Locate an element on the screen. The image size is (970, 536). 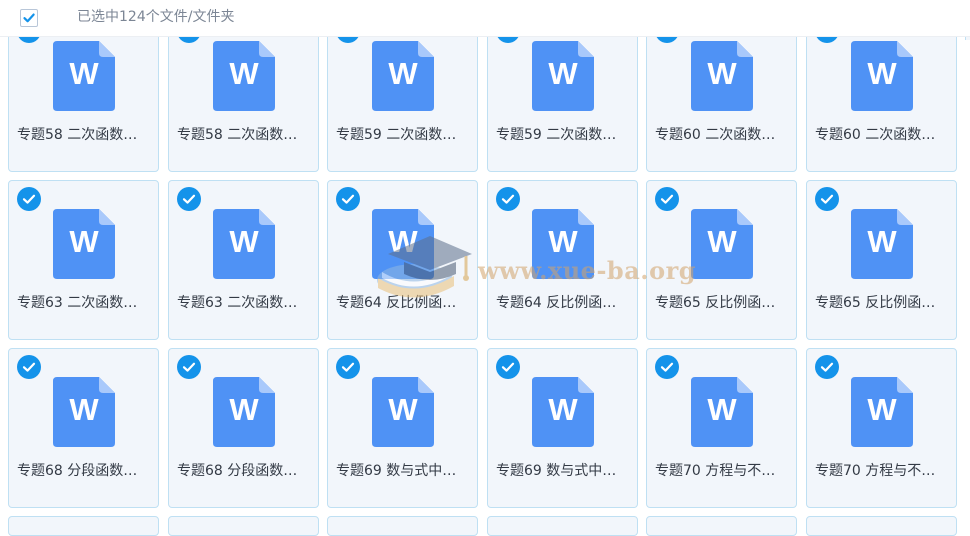
selection-count-text: 已选中124个文件/文件夹 is located at coordinates (156, 17).